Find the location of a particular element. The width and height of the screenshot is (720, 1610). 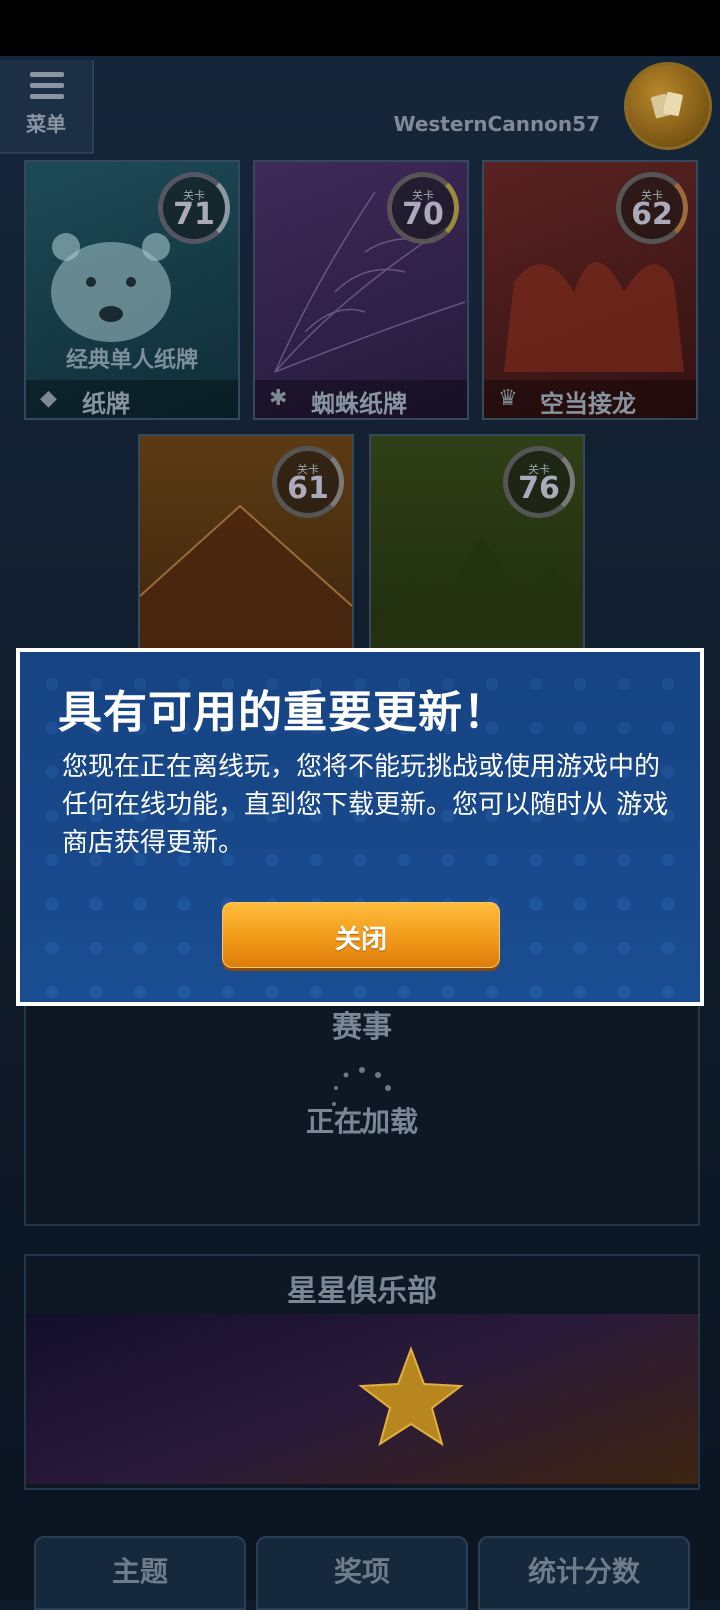

game-name-bar: ◆ 纸牌 is located at coordinates (132, 399).